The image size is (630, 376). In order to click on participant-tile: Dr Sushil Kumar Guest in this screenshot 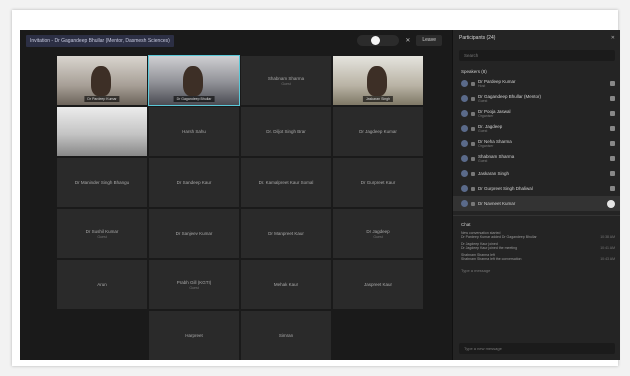, I will do `click(102, 233)`.